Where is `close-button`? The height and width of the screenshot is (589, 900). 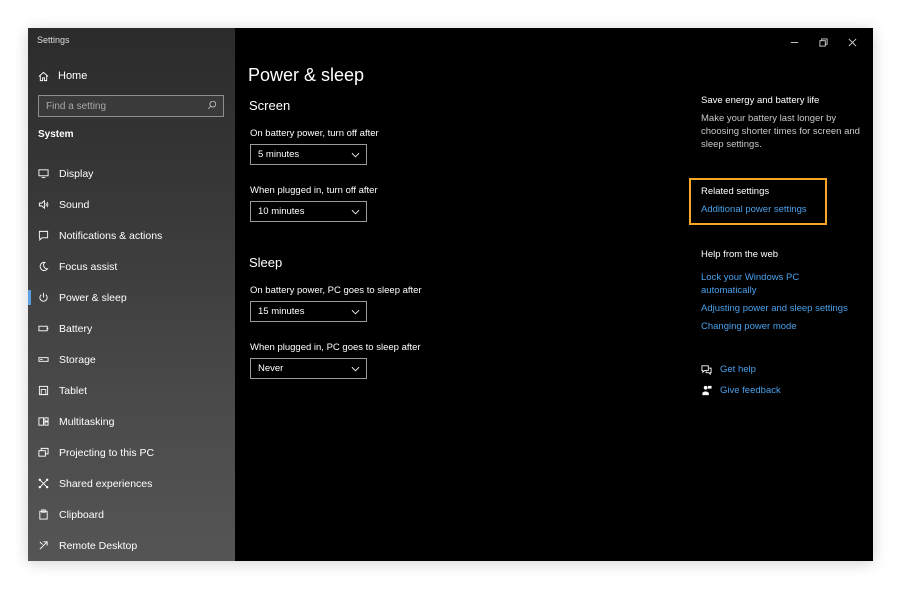 close-button is located at coordinates (852, 42).